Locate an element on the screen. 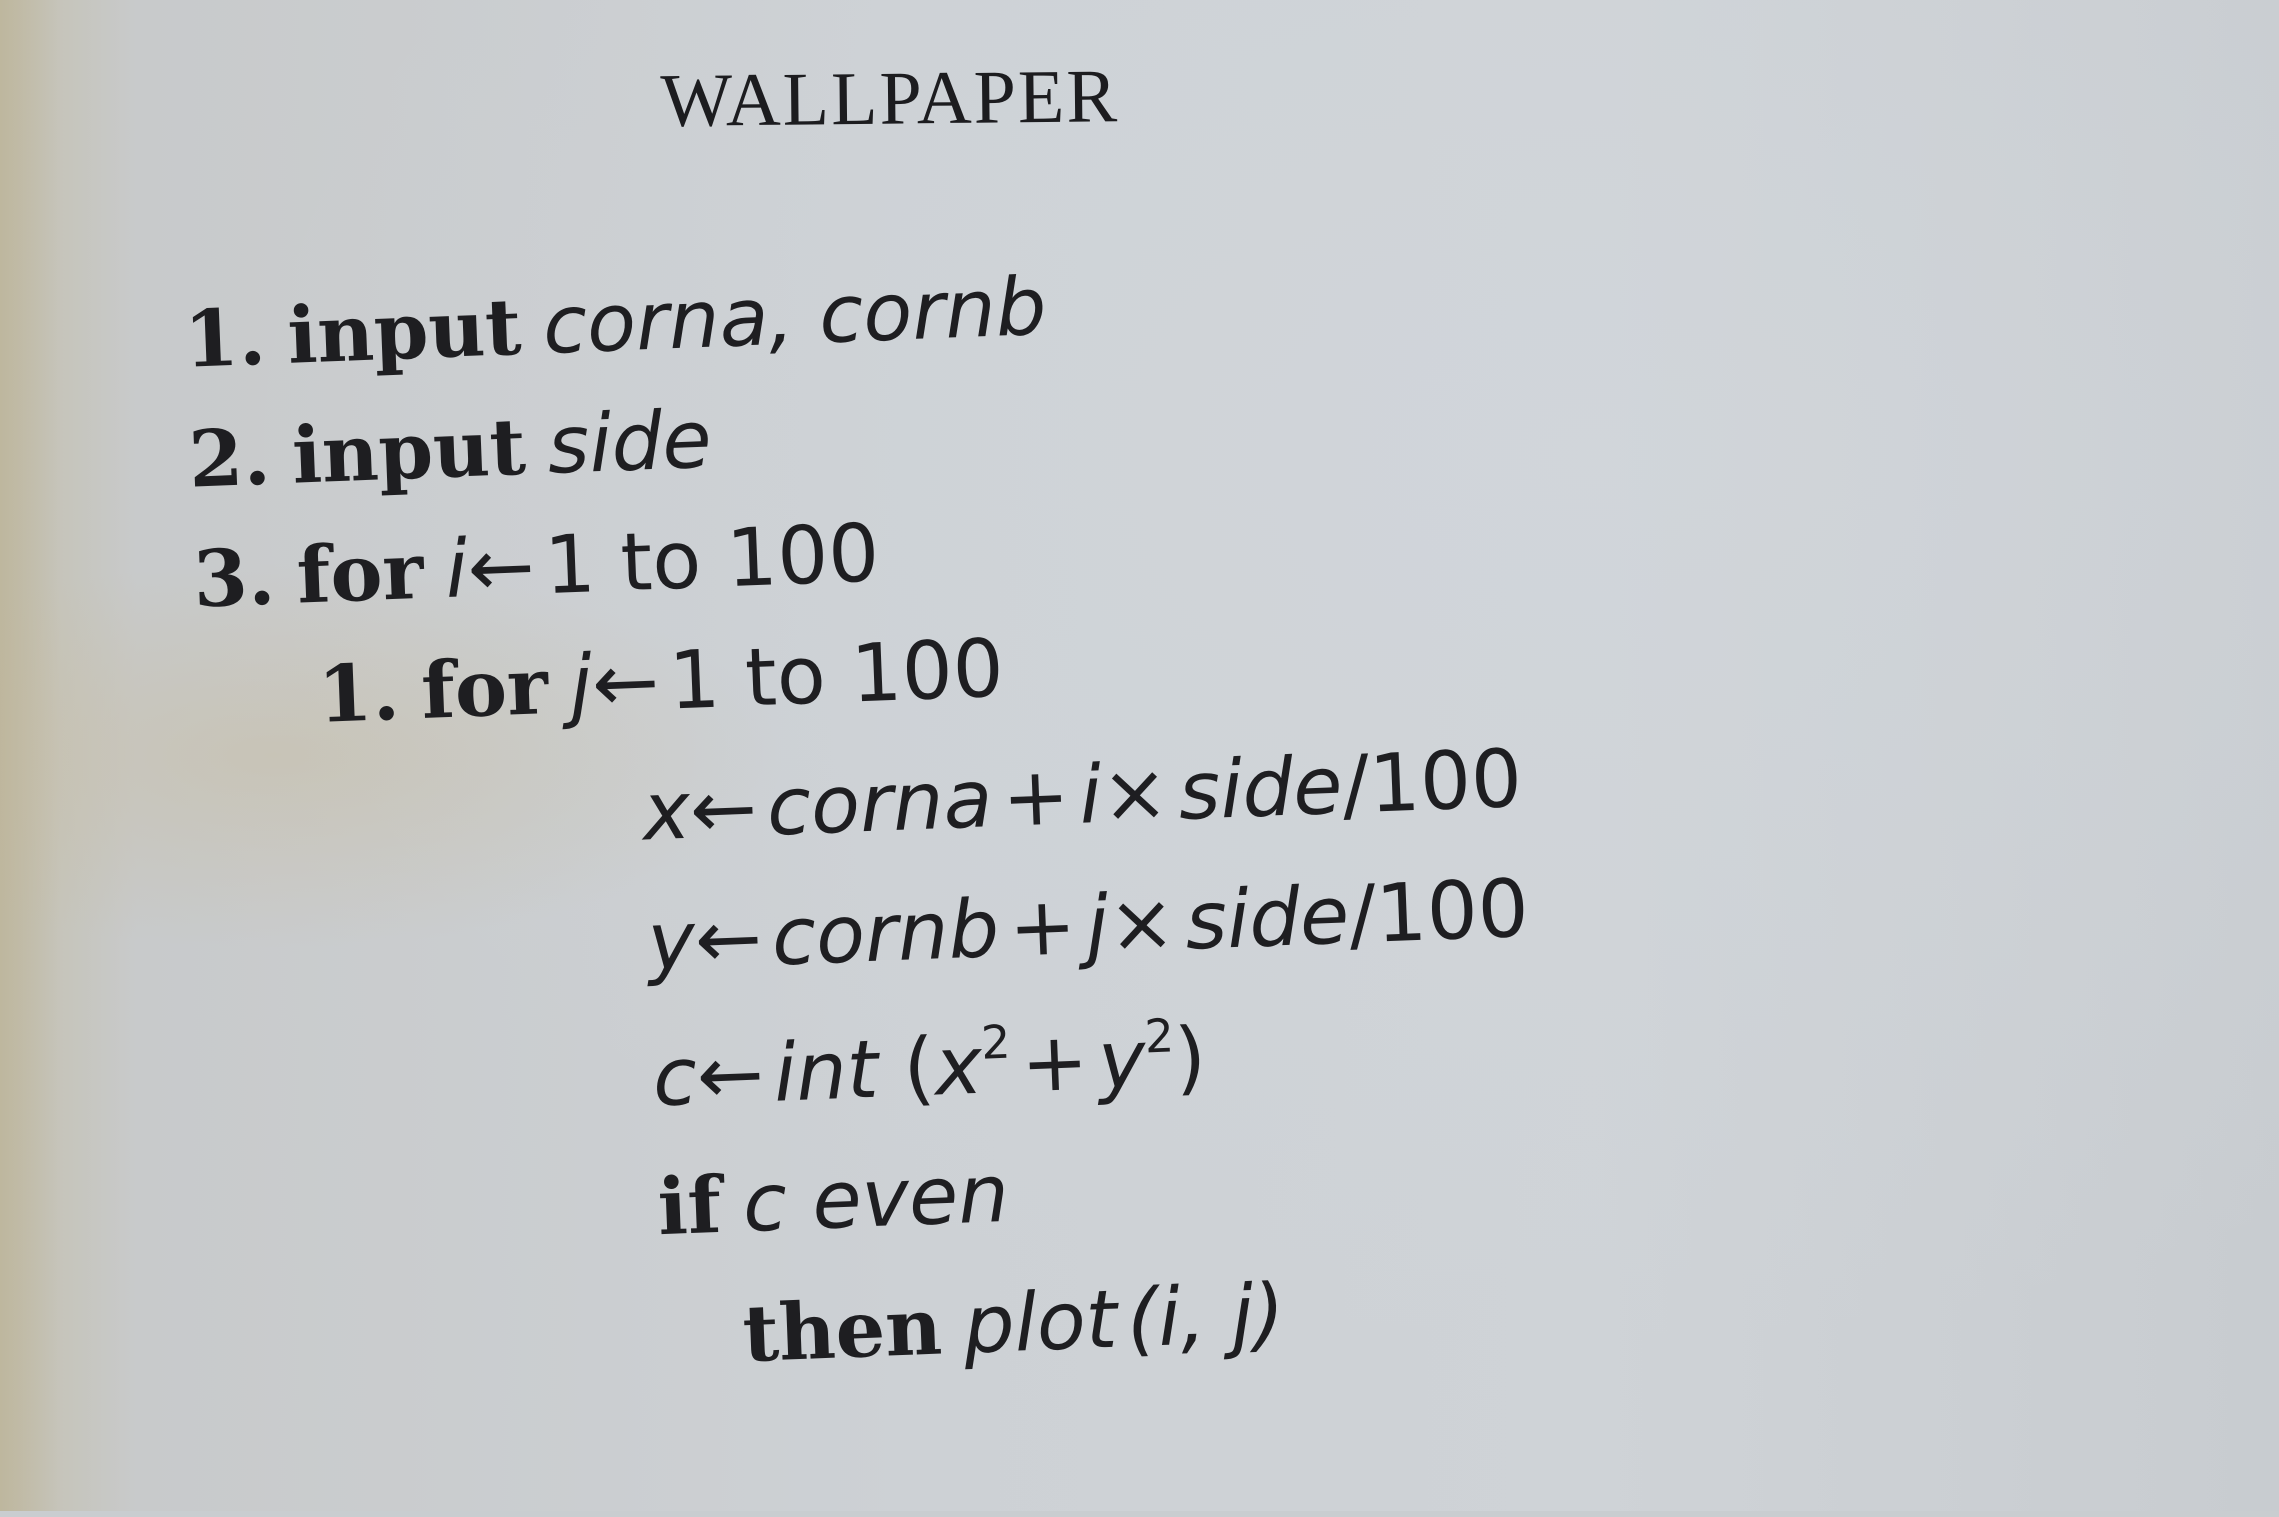 The width and height of the screenshot is (2279, 1517). close-paren: ) is located at coordinates (1190, 1057).